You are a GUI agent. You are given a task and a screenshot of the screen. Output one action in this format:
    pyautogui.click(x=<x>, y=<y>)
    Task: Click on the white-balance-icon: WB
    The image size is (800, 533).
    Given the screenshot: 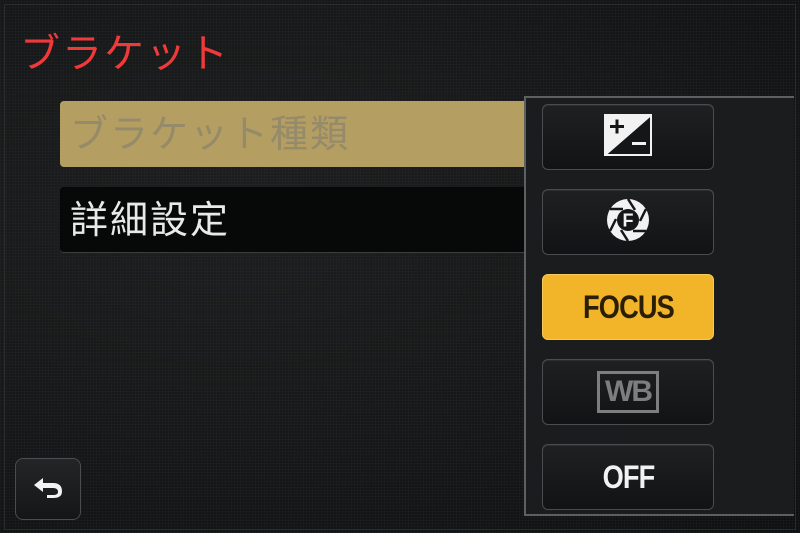 What is the action you would take?
    pyautogui.click(x=628, y=392)
    